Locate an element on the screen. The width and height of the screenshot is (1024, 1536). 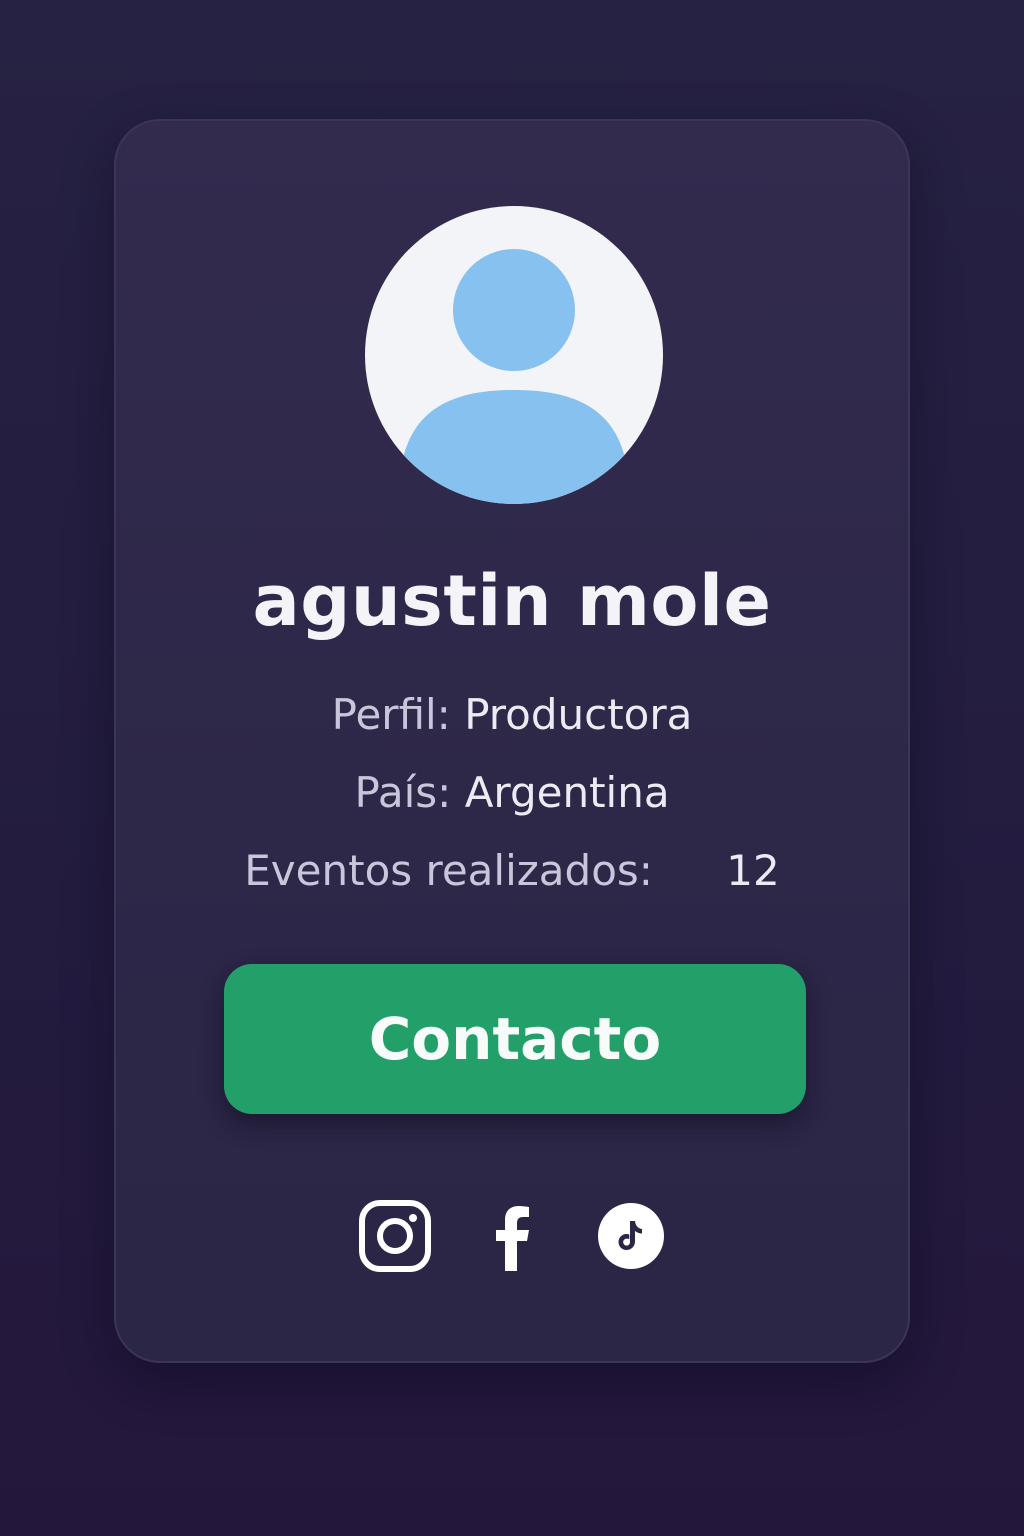
profile-name: agustin mole is located at coordinates (512, 601).